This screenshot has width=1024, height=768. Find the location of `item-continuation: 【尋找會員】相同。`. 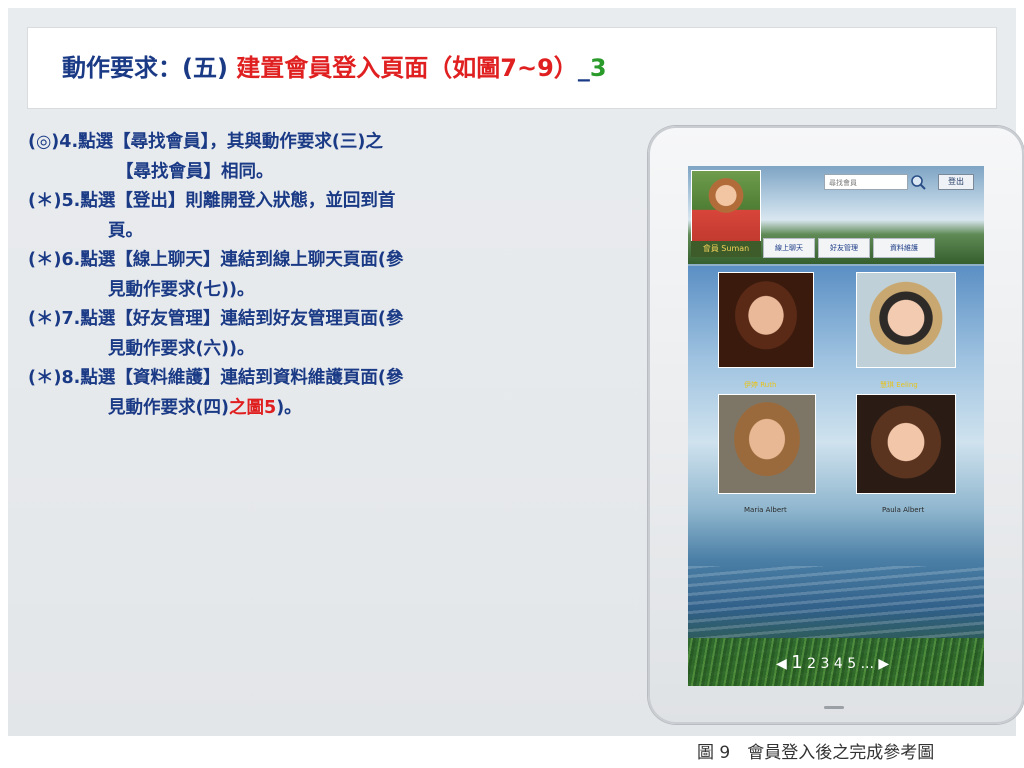

item-continuation: 【尋找會員】相同。 is located at coordinates (195, 171).